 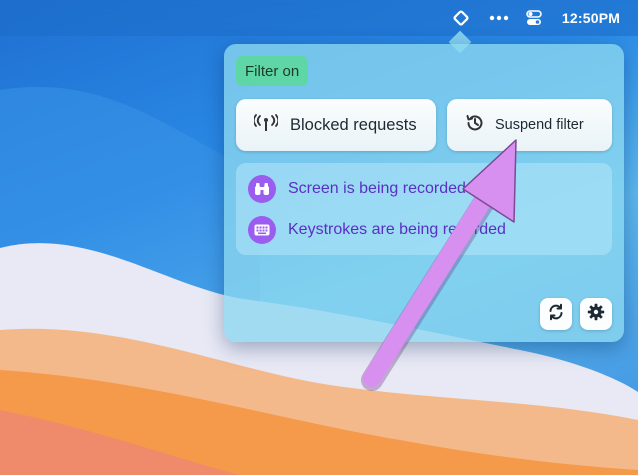 What do you see at coordinates (461, 18) in the screenshot?
I see `filter-diamond-icon` at bounding box center [461, 18].